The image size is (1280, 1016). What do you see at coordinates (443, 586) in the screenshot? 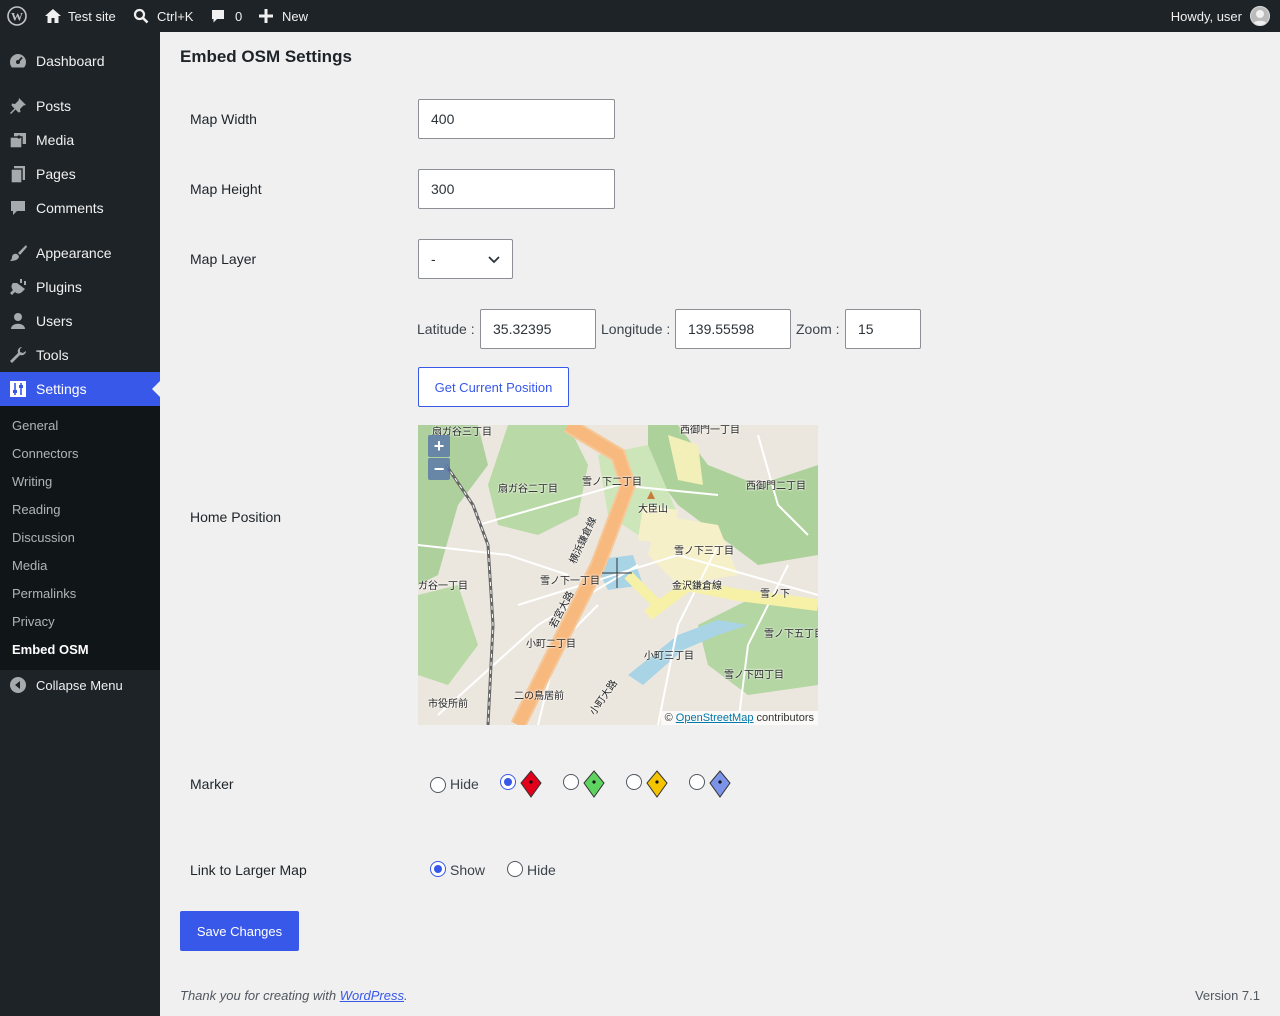
I see `map-label: ガ谷一丁目` at bounding box center [443, 586].